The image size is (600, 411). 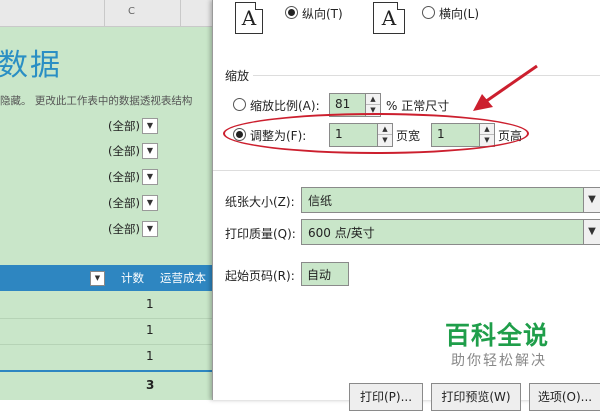 What do you see at coordinates (319, 275) in the screenshot?
I see `first-page-number-value: 自动` at bounding box center [319, 275].